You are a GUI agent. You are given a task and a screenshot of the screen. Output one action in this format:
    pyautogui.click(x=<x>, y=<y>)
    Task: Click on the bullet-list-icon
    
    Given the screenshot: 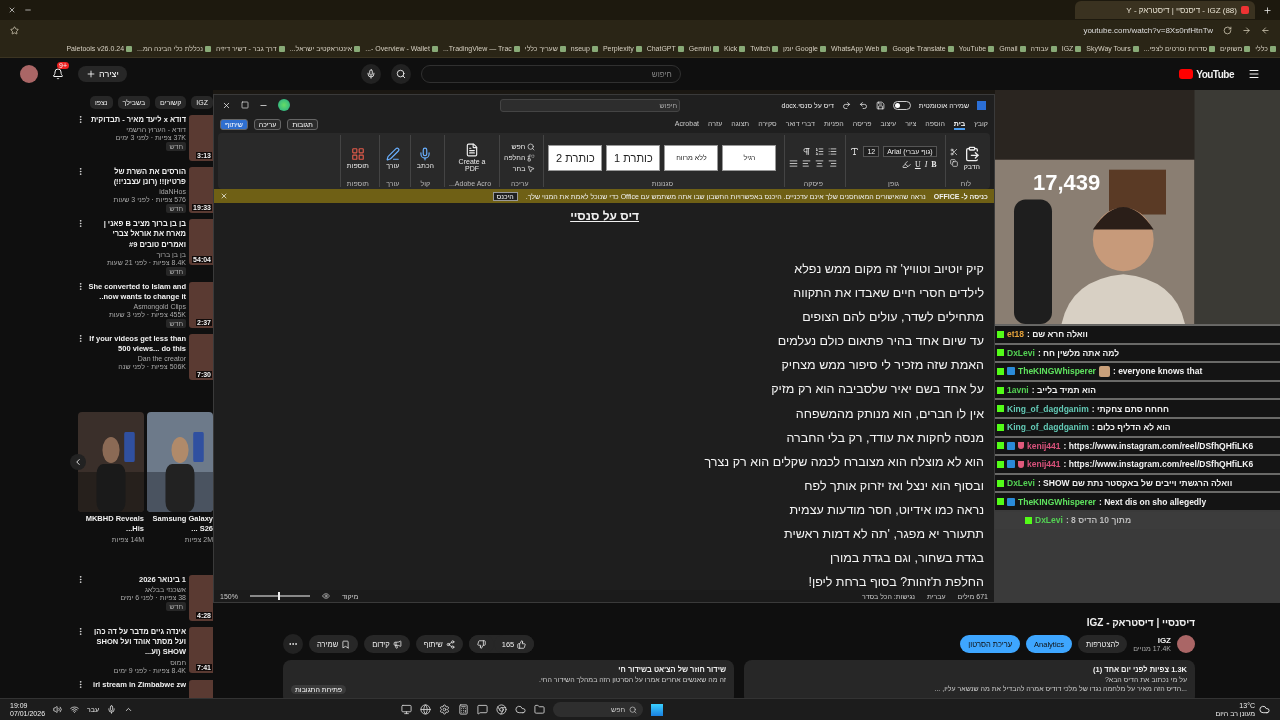 What is the action you would take?
    pyautogui.click(x=833, y=151)
    